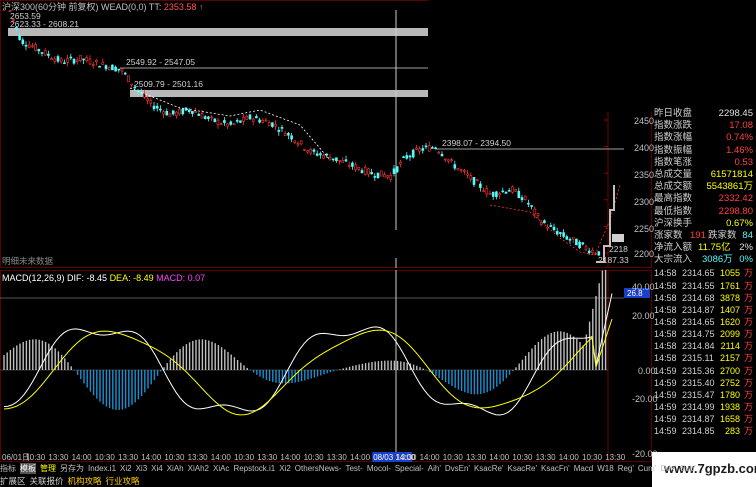 The image size is (756, 487). What do you see at coordinates (221, 468) in the screenshot?
I see `toolbar-item: XiAc` at bounding box center [221, 468].